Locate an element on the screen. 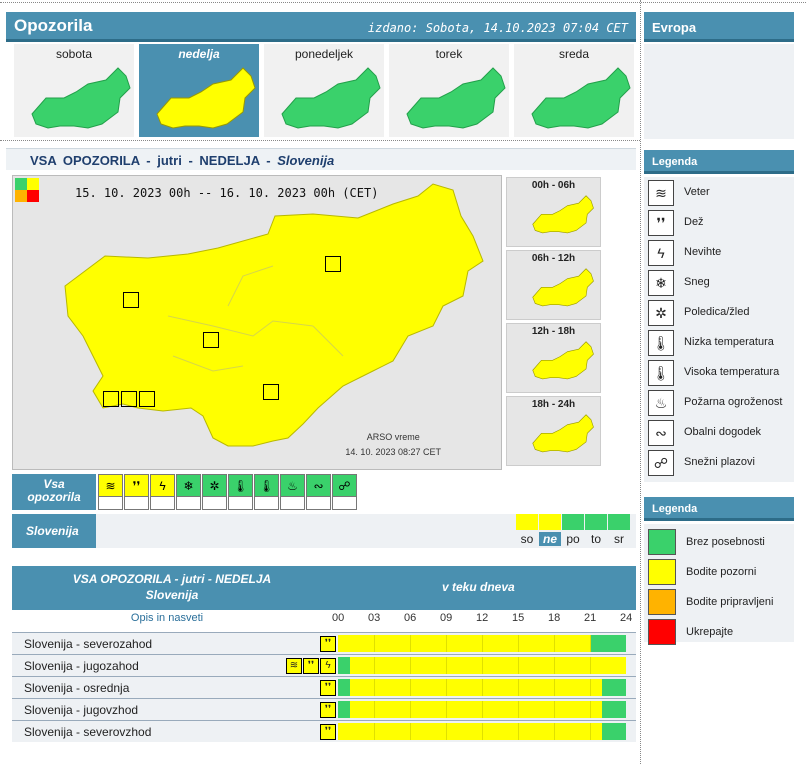  snow-icon: ❄ is located at coordinates (188, 492).